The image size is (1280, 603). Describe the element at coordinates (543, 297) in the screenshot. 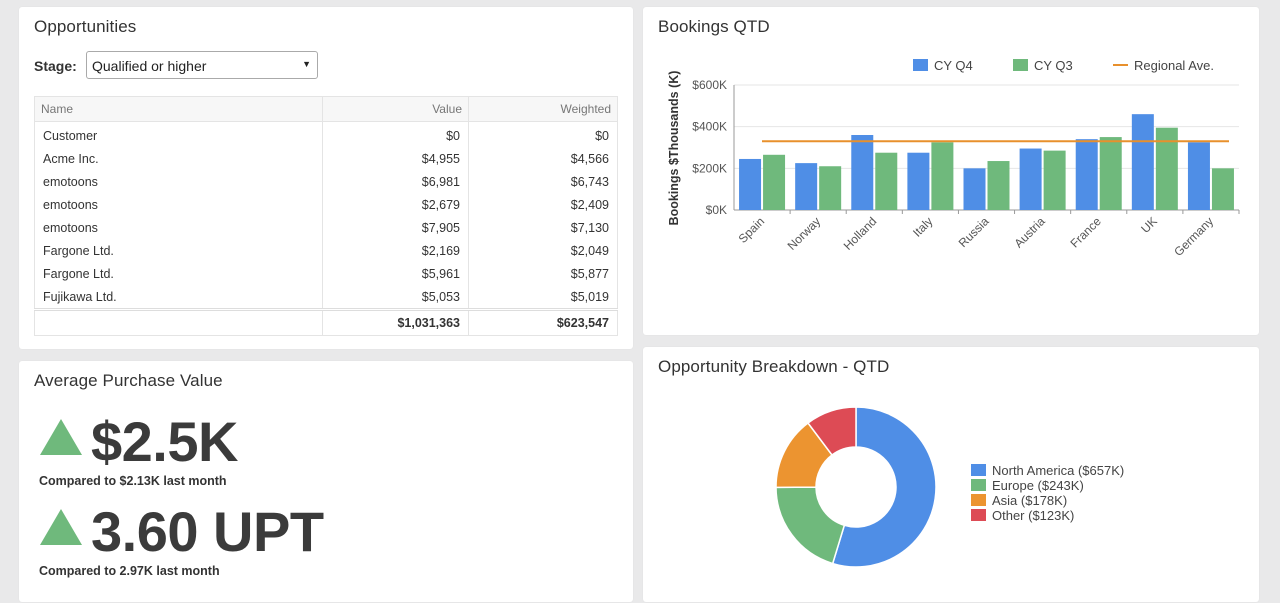

I see `cell-weighted: $5,019` at that location.